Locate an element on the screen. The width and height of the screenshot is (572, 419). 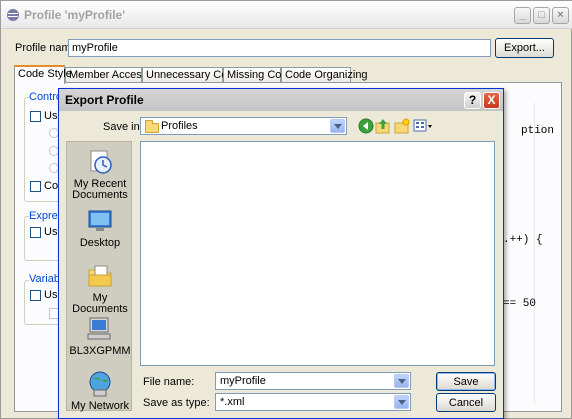
preview-divider is located at coordinates (534, 253).